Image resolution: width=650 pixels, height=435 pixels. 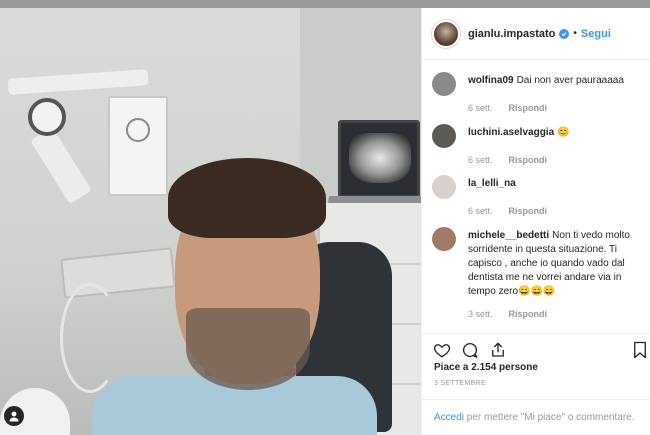 What do you see at coordinates (138, 146) in the screenshot?
I see `xray-control-panel` at bounding box center [138, 146].